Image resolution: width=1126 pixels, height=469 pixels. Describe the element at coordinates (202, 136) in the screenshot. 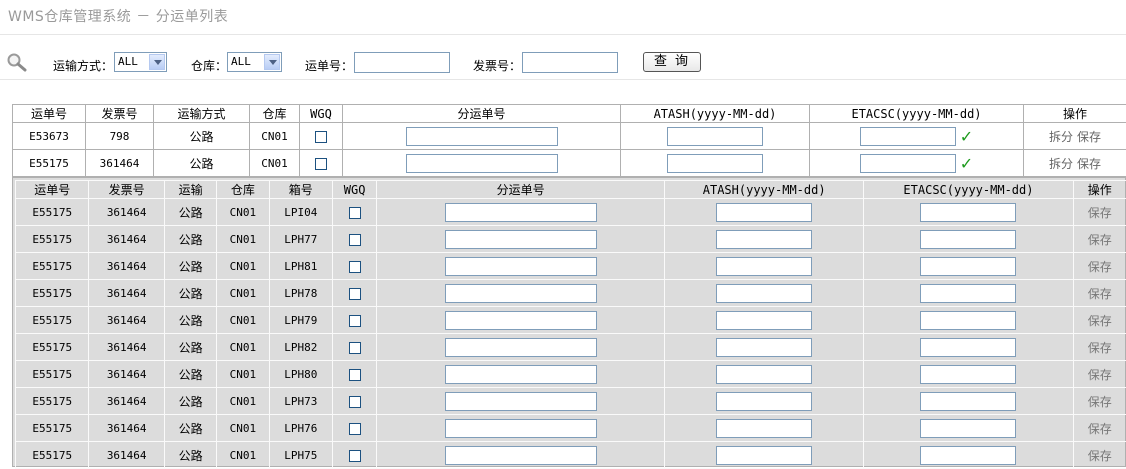

I see `transport-cell: 公路` at that location.